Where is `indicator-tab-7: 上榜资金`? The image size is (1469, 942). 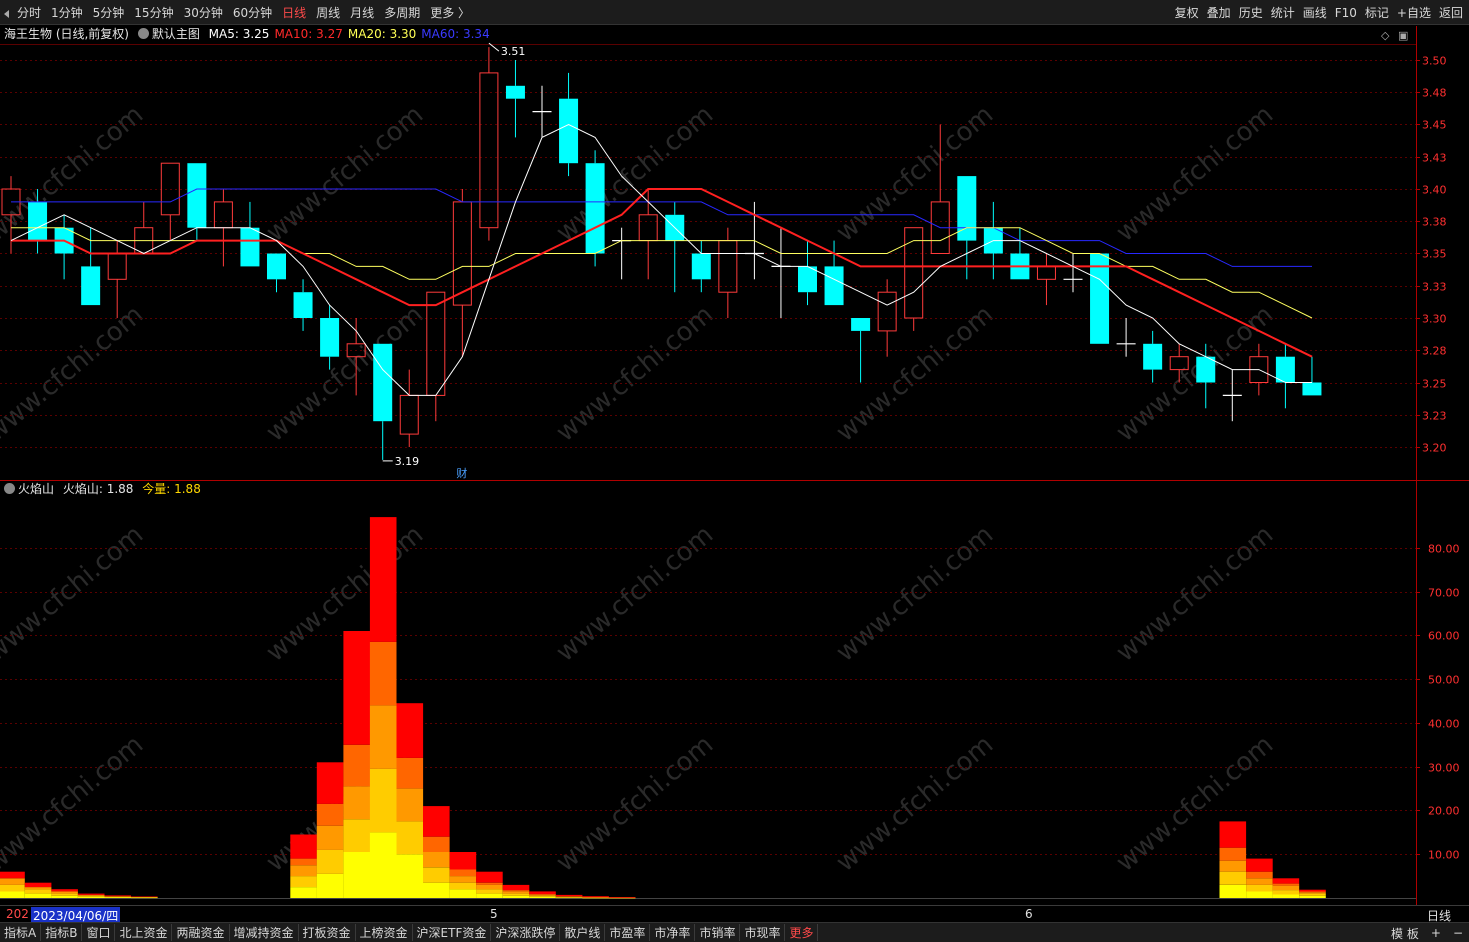
indicator-tab-7: 上榜资金 is located at coordinates (384, 932).